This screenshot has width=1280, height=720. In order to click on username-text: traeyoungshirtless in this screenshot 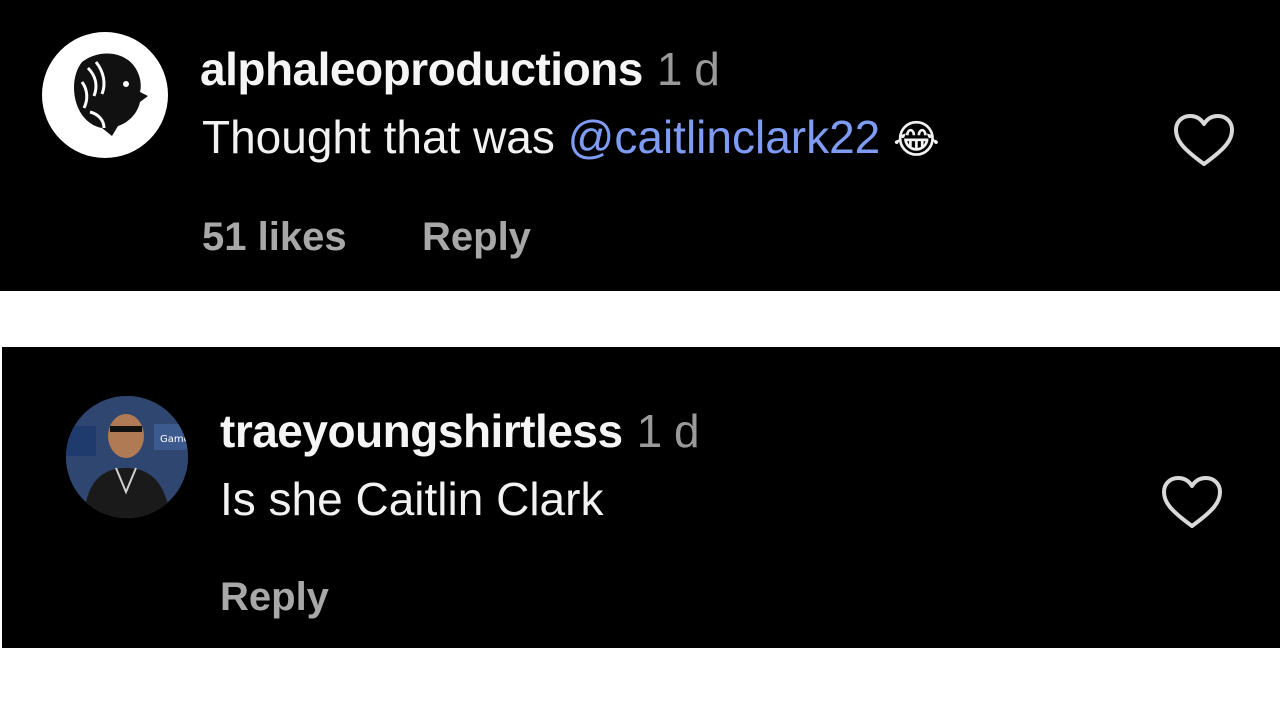, I will do `click(421, 431)`.